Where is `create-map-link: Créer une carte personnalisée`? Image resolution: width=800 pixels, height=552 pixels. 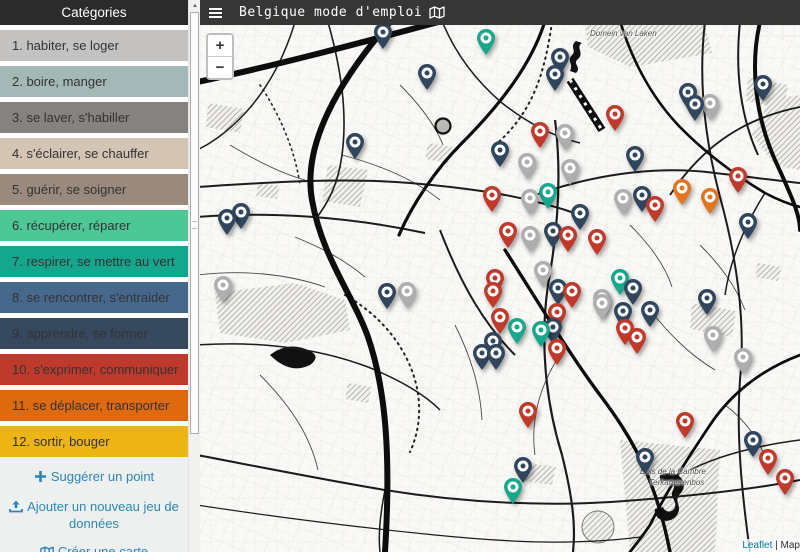
create-map-link: Créer une carte personnalisée is located at coordinates (94, 548).